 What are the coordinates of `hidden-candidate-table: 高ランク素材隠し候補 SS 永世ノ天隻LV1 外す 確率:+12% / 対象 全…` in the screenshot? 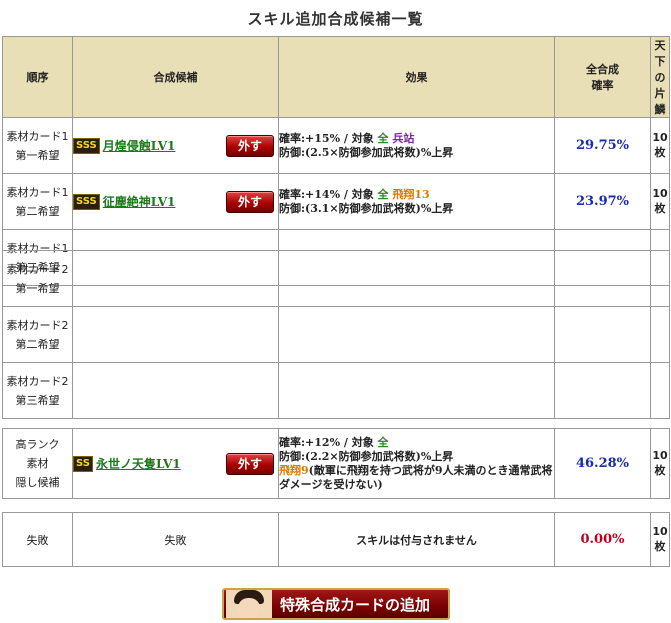 It's located at (336, 463).